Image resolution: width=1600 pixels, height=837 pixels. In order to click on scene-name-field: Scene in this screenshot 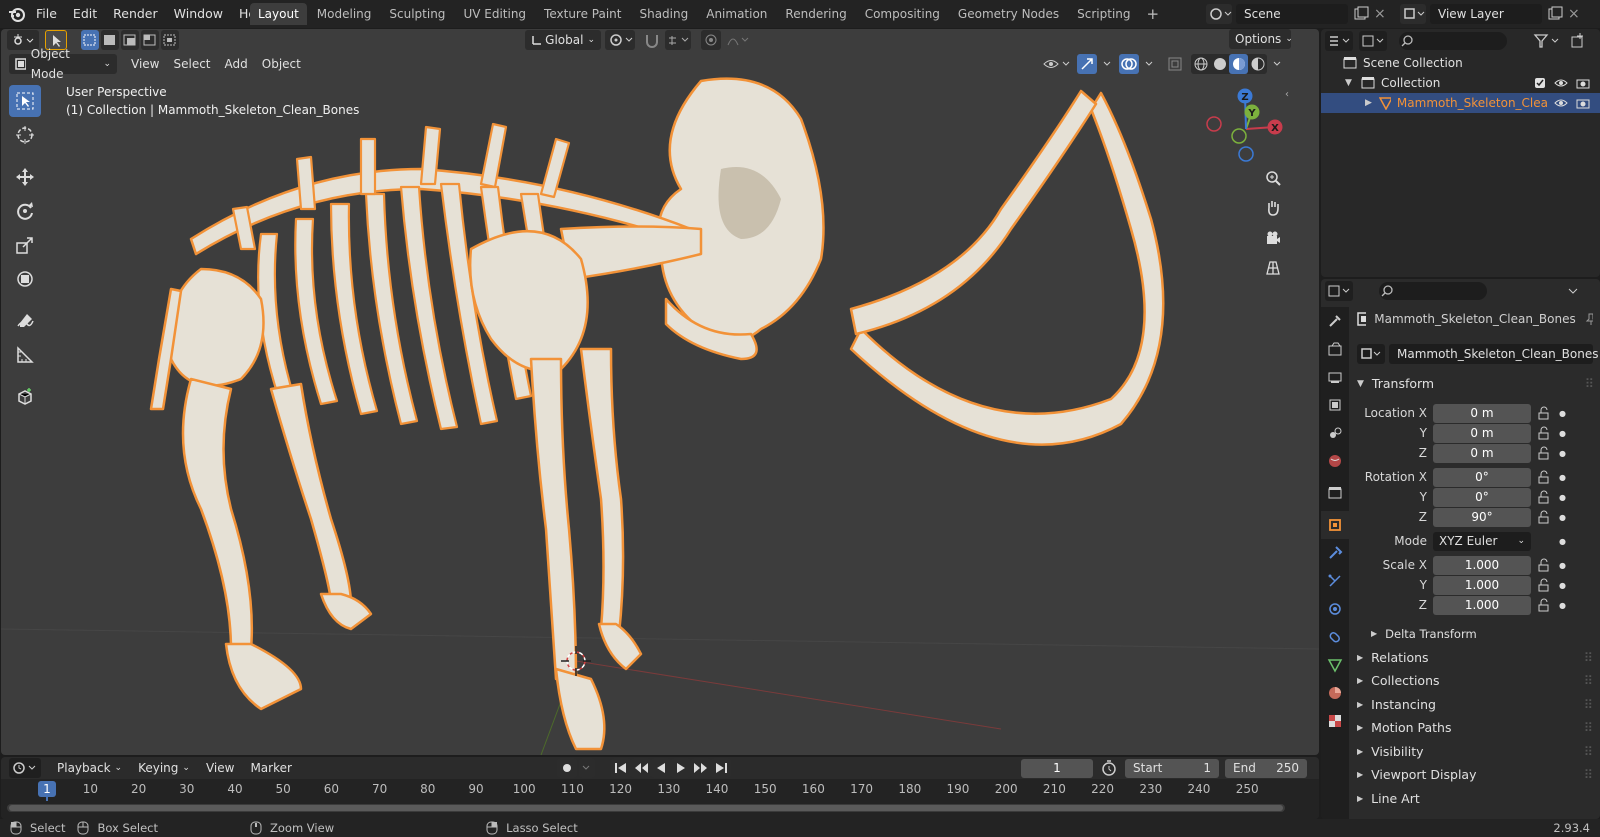, I will do `click(1292, 14)`.